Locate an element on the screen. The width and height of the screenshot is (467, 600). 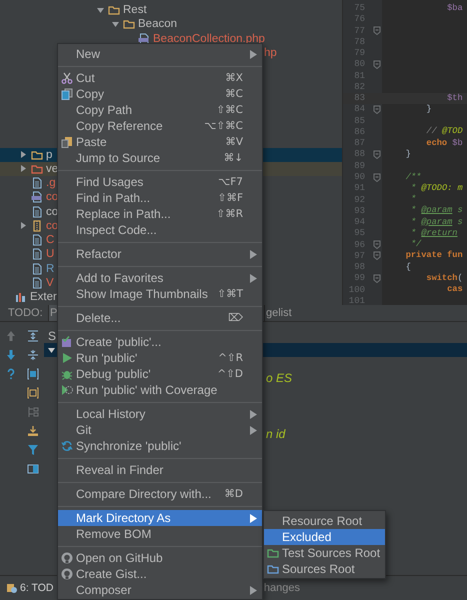
code-line: switch( is located at coordinates (444, 278).